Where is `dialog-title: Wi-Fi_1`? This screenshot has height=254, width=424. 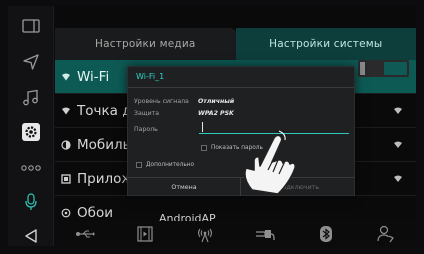
dialog-title: Wi-Fi_1 is located at coordinates (150, 76).